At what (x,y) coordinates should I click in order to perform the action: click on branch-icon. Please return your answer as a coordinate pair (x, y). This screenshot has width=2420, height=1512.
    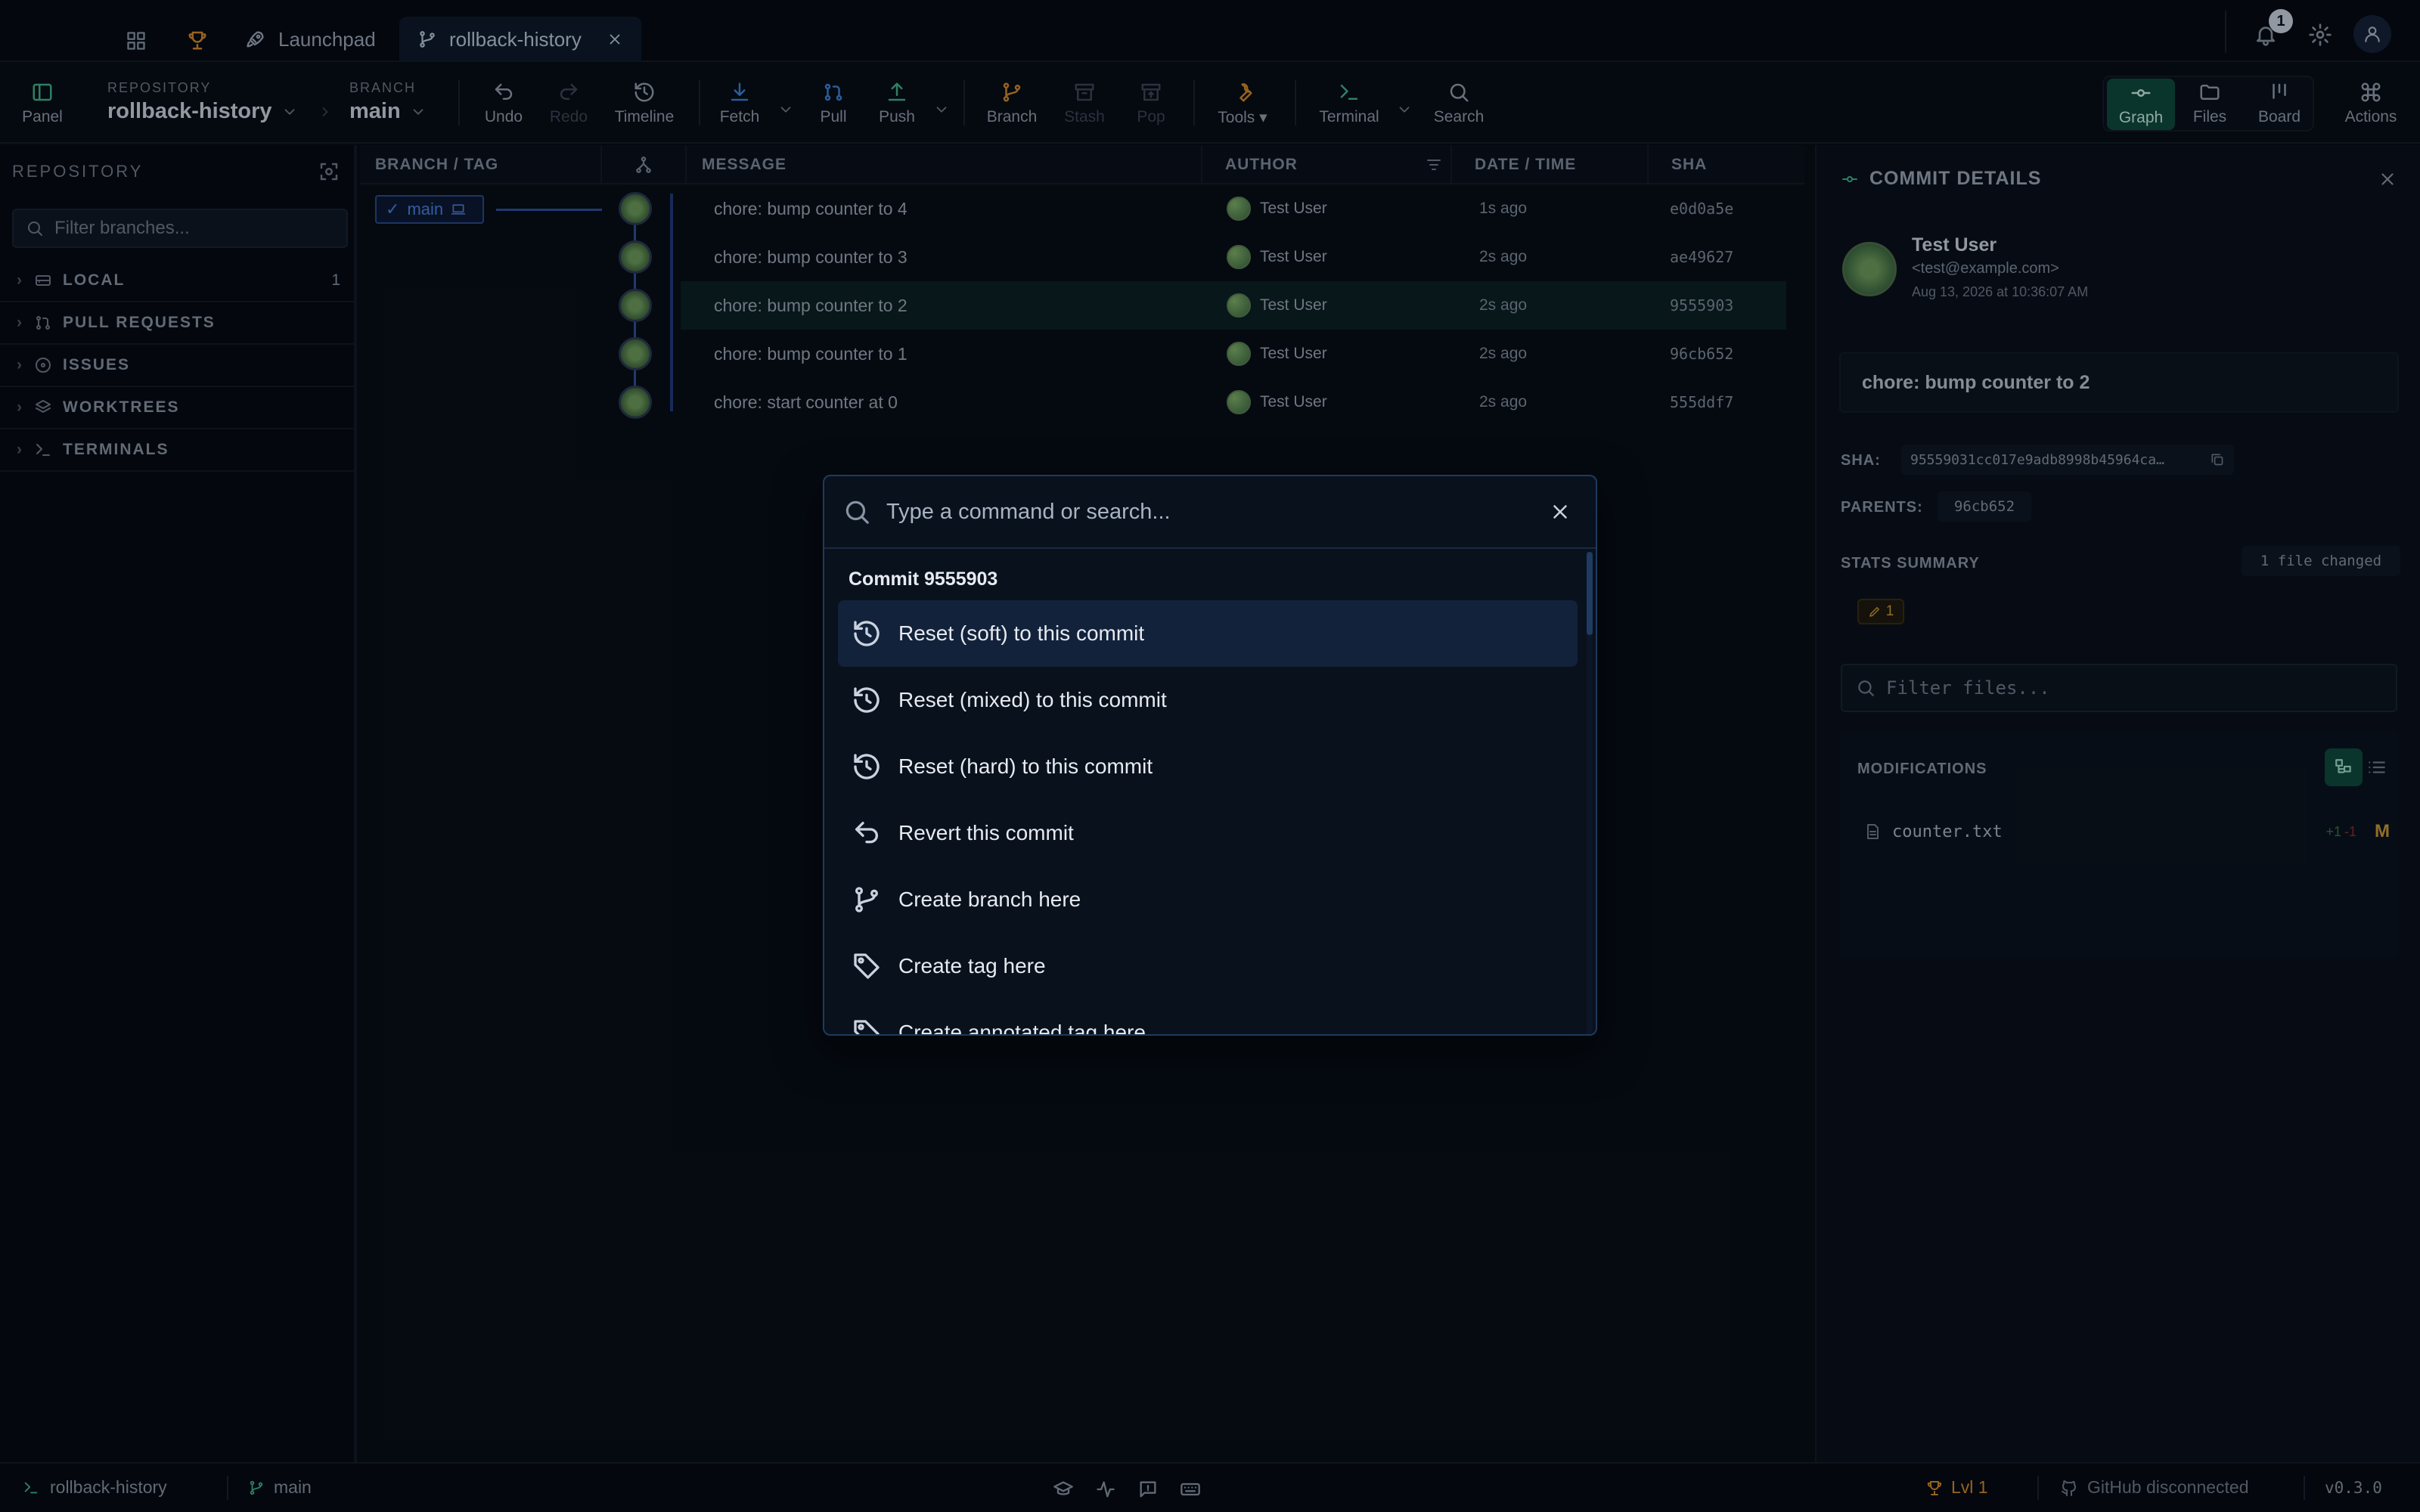
    Looking at the image, I should click on (867, 900).